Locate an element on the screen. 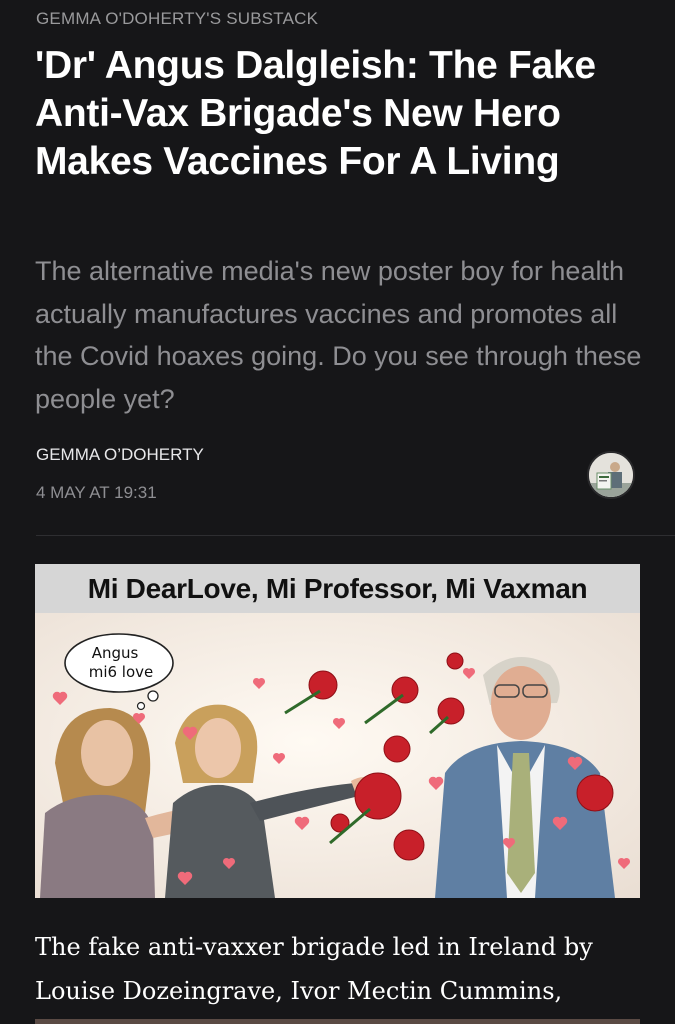 This screenshot has width=675, height=1024. avatar-photo is located at coordinates (611, 475).